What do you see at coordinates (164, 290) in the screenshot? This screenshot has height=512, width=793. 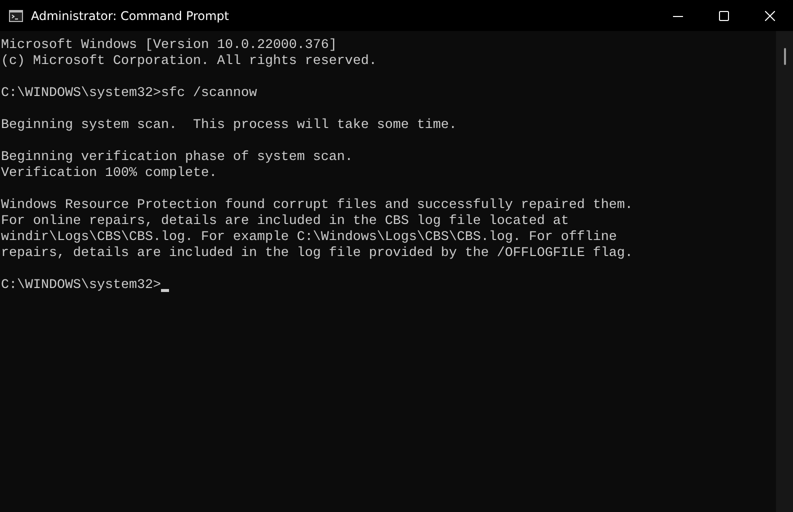 I see `text-cursor` at bounding box center [164, 290].